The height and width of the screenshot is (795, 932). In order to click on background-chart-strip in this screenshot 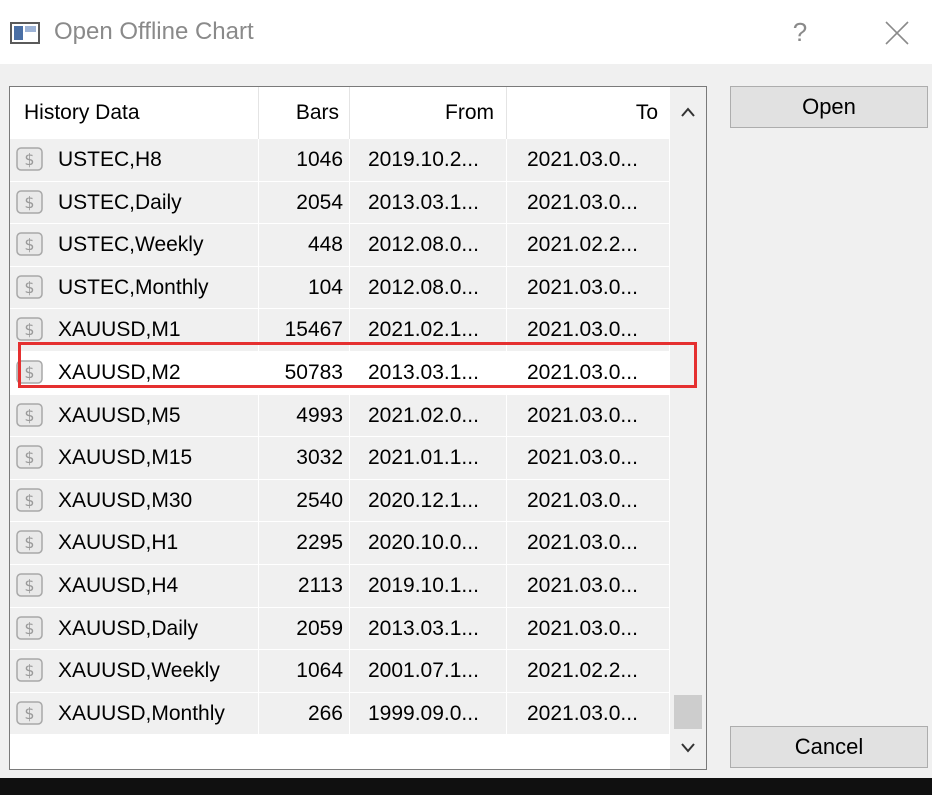, I will do `click(466, 786)`.